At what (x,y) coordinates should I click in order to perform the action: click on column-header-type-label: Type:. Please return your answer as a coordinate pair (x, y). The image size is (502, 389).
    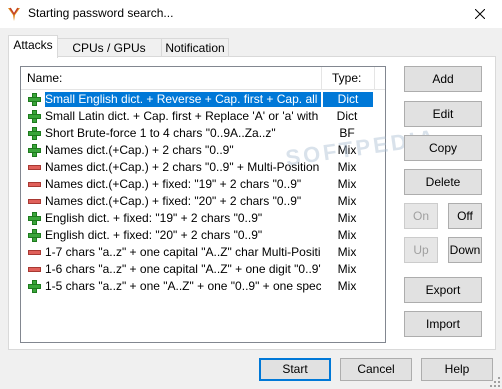
    Looking at the image, I should click on (347, 78).